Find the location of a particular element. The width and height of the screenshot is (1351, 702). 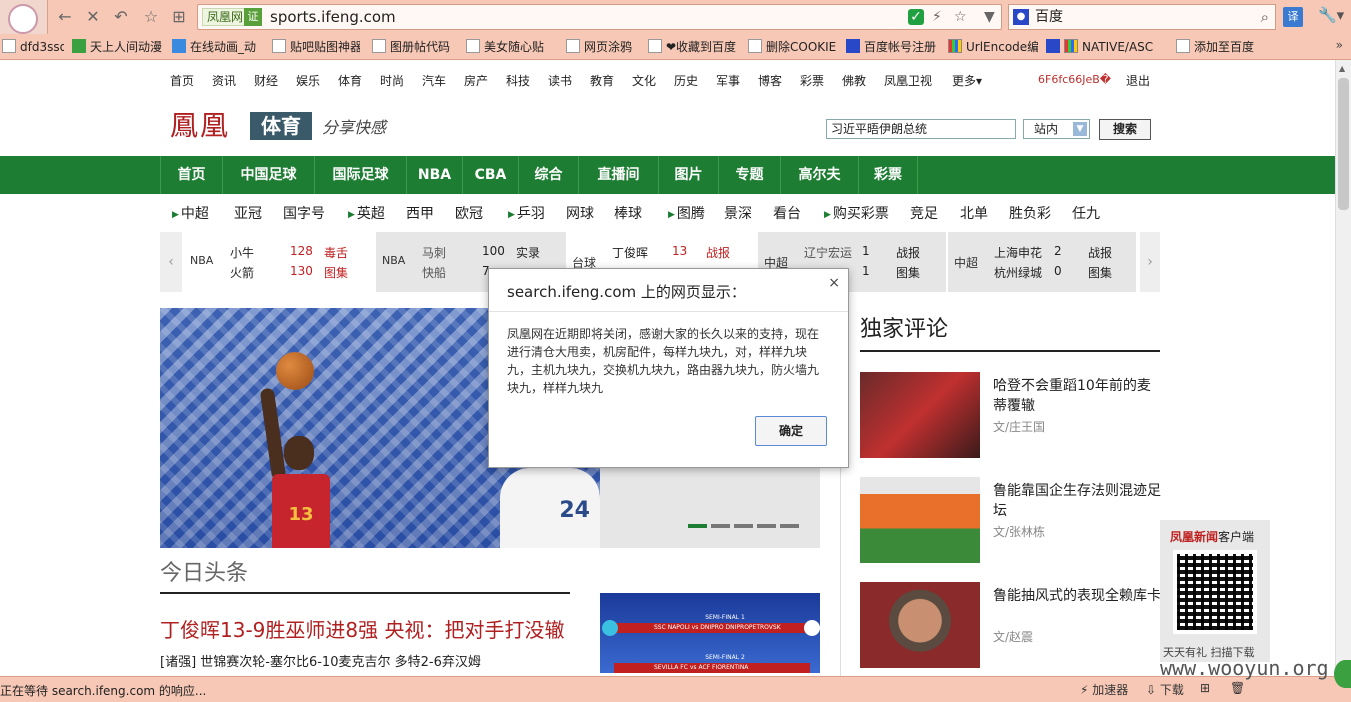

subnav-item: 景深 is located at coordinates (738, 213).